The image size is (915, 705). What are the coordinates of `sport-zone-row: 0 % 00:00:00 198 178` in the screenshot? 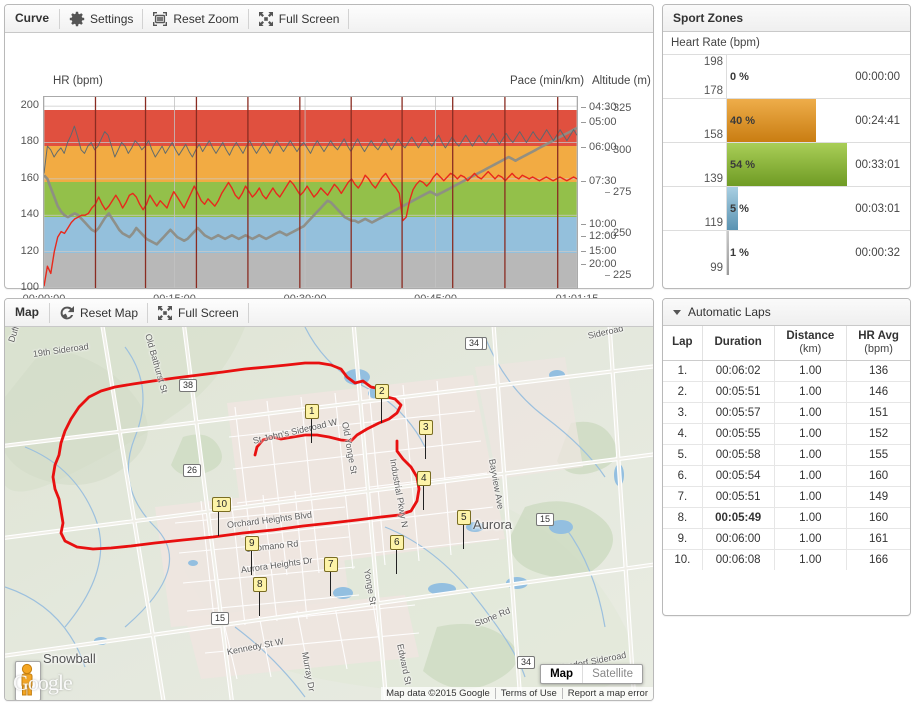 It's located at (786, 77).